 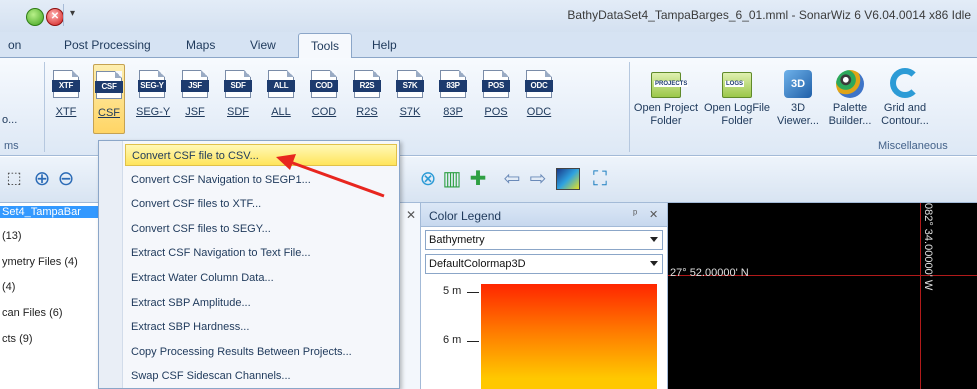 I want to click on document-icon: S7K, so click(x=410, y=84).